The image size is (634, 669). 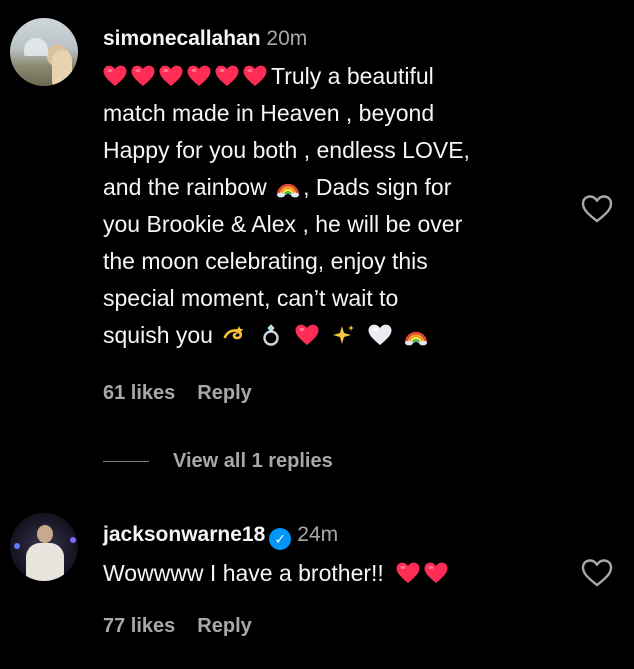 I want to click on ring-icon, so click(x=271, y=335).